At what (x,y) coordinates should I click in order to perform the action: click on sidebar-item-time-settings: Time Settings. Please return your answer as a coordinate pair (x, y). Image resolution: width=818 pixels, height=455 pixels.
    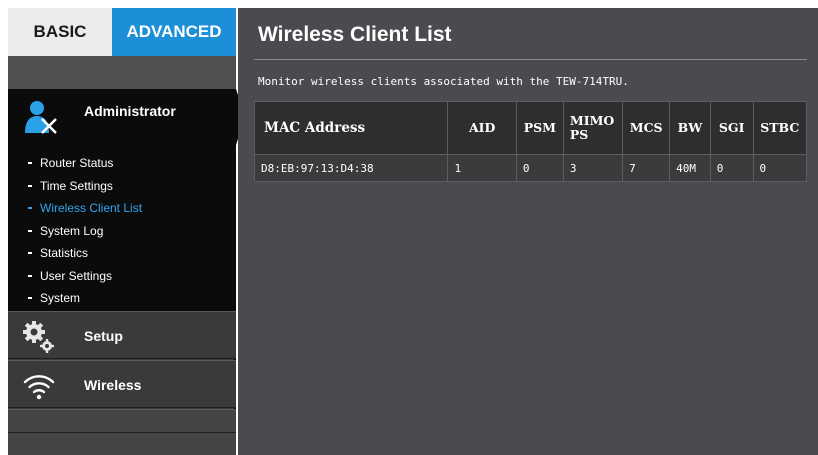
    Looking at the image, I should click on (85, 186).